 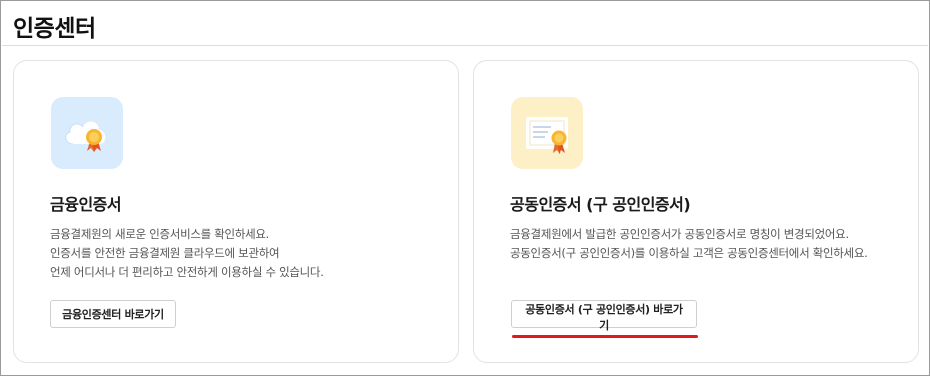 I want to click on page-title: 인증센터, so click(x=54, y=29).